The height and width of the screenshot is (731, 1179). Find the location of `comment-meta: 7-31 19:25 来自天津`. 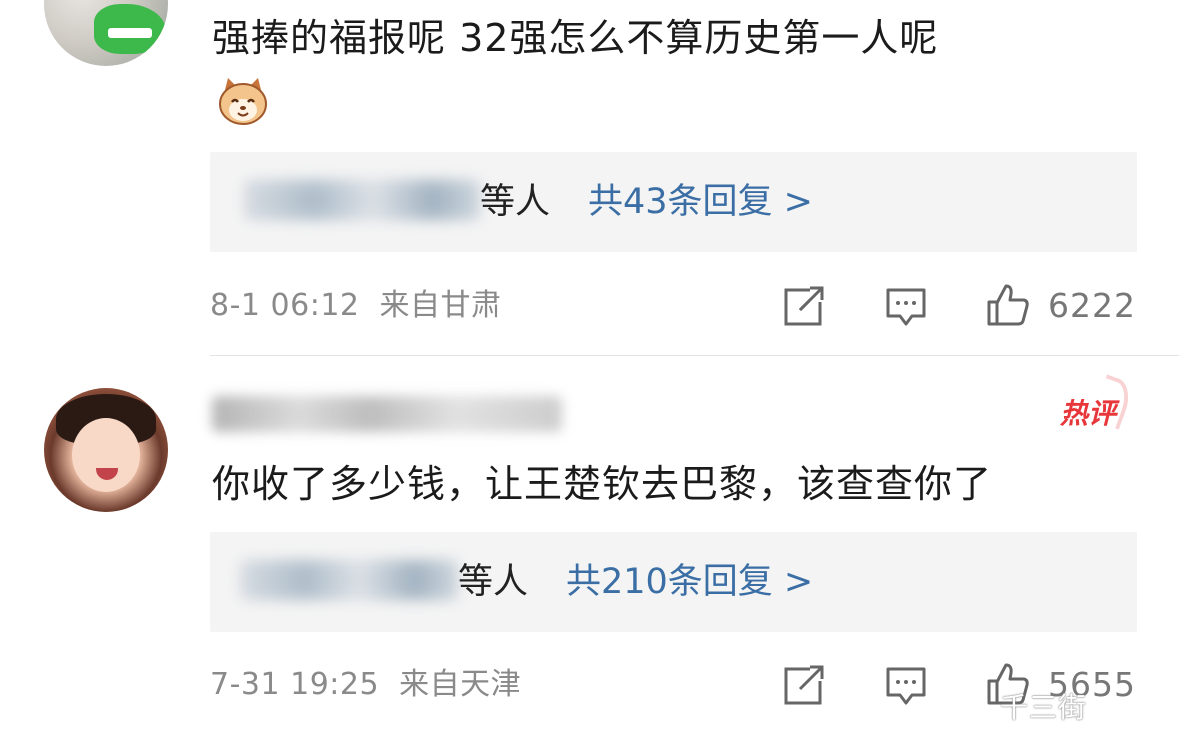

comment-meta: 7-31 19:25 来自天津 is located at coordinates (365, 685).